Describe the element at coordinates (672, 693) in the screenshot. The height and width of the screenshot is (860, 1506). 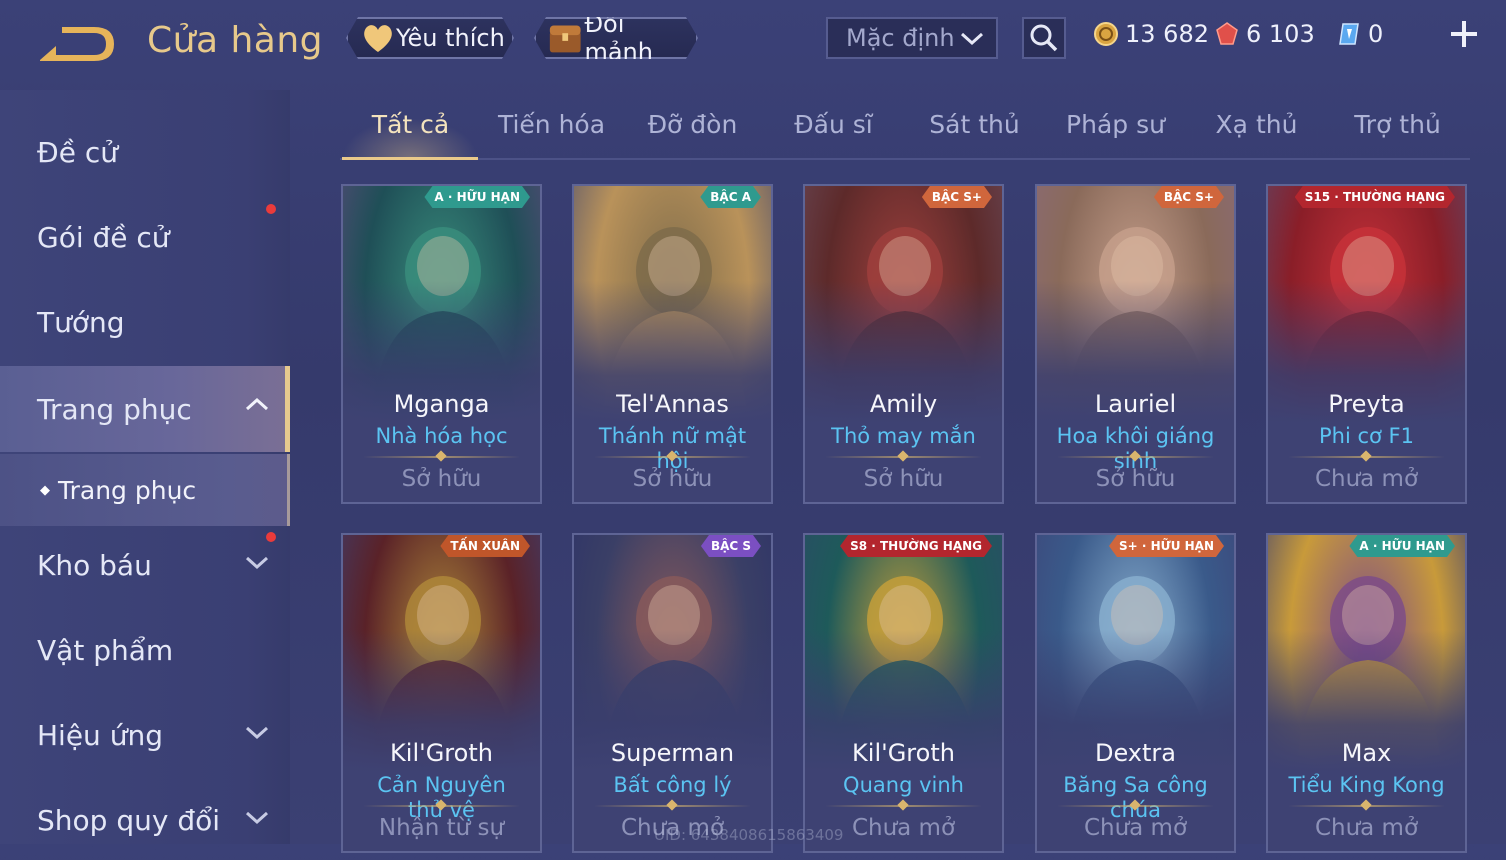
I see `skin-card: BẬC S Superman Bất công lý Chưa mở` at that location.